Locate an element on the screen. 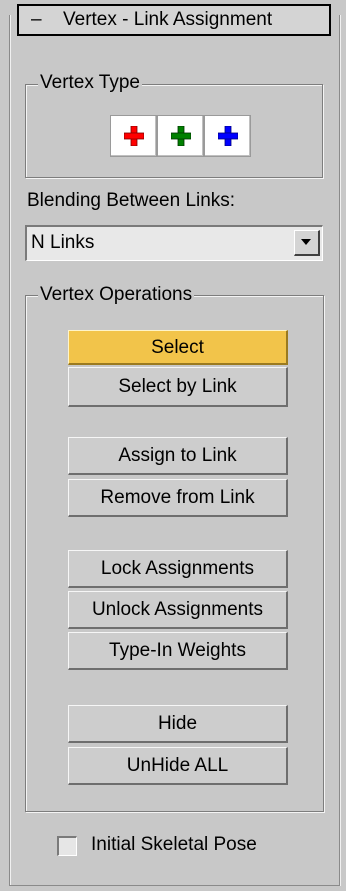  unlock-assignments-button: Unlock Assignments is located at coordinates (178, 610).